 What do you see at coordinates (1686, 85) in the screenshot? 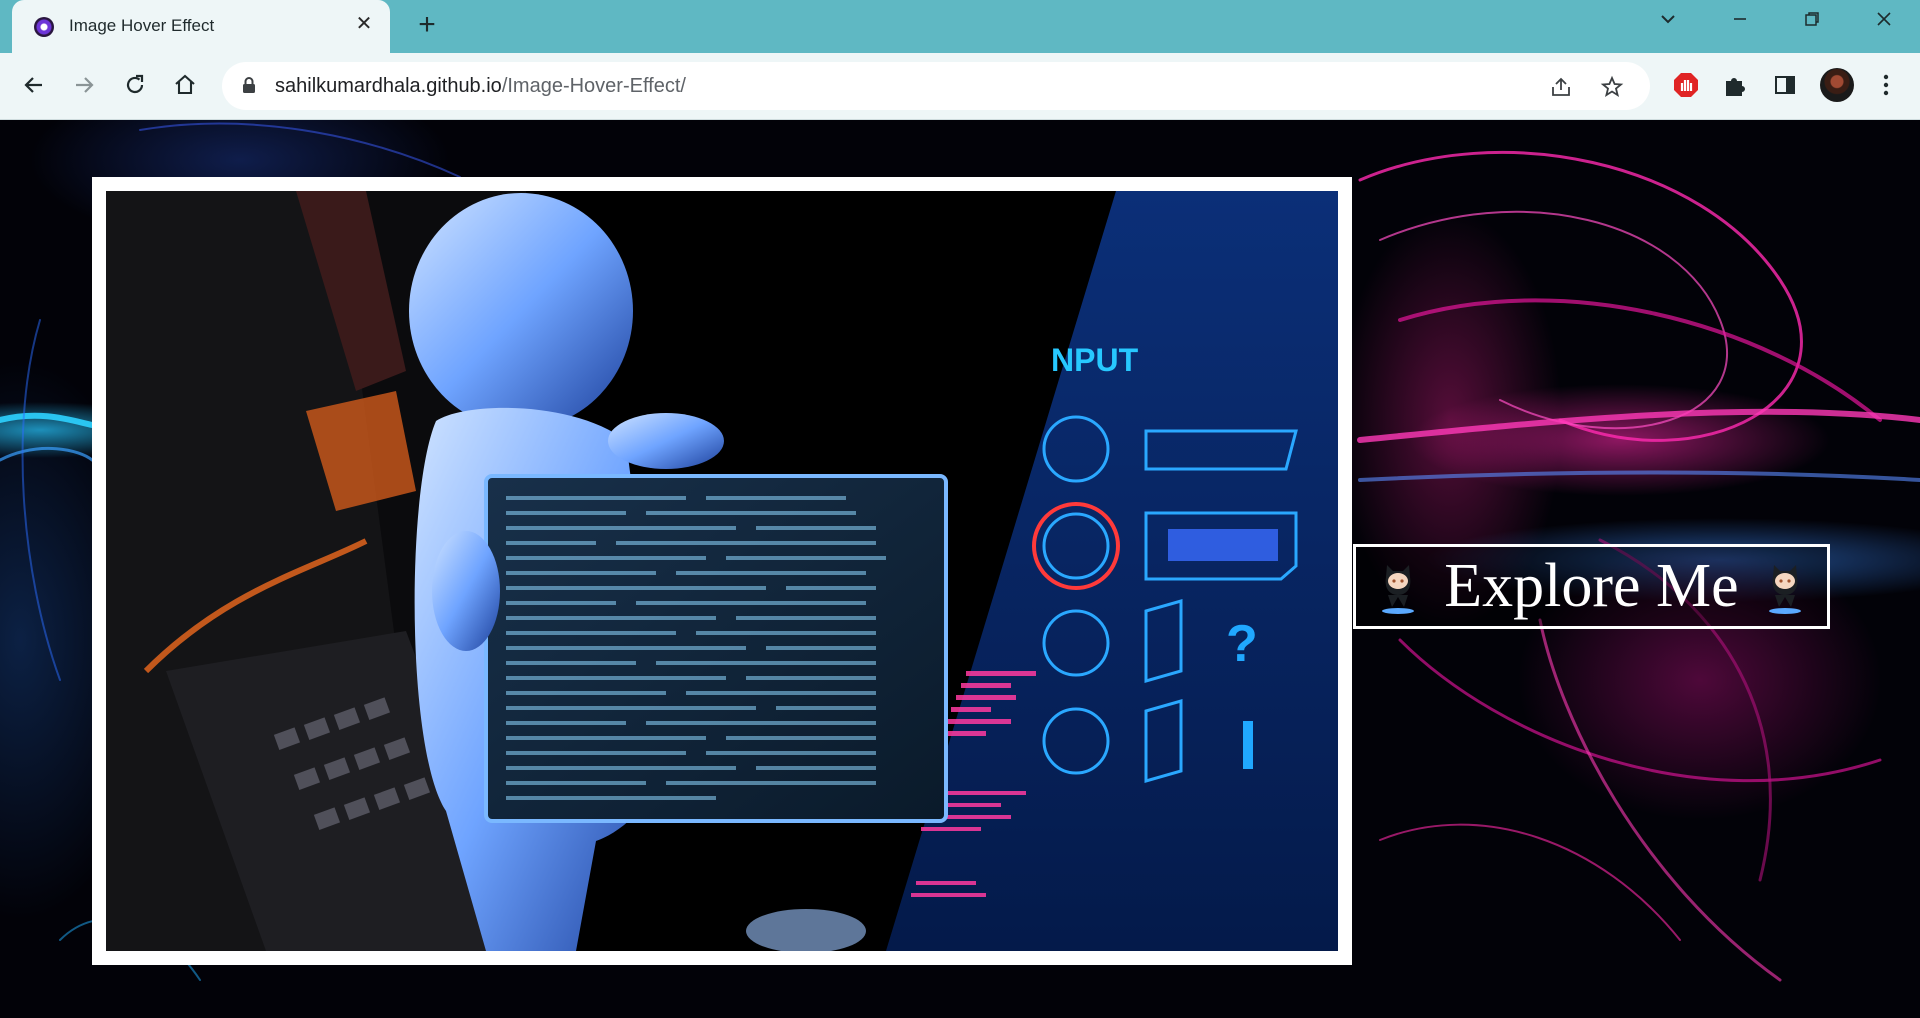
I see `adblock-icon` at bounding box center [1686, 85].